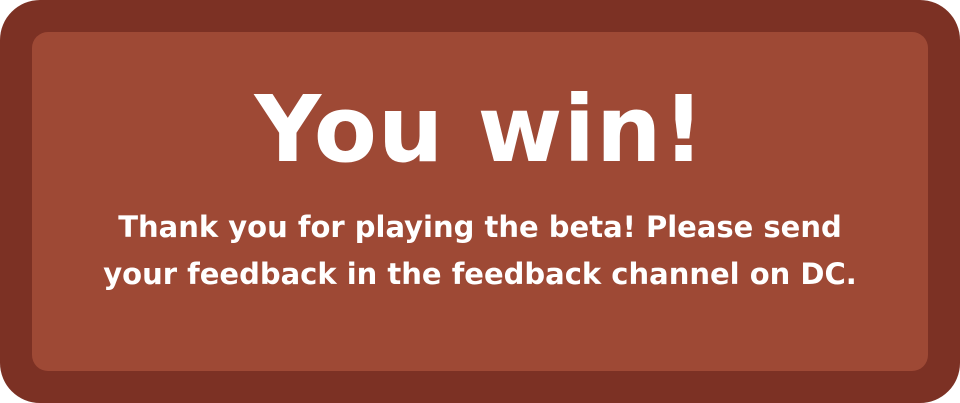  Describe the element at coordinates (480, 129) in the screenshot. I see `win-title: You win!` at that location.